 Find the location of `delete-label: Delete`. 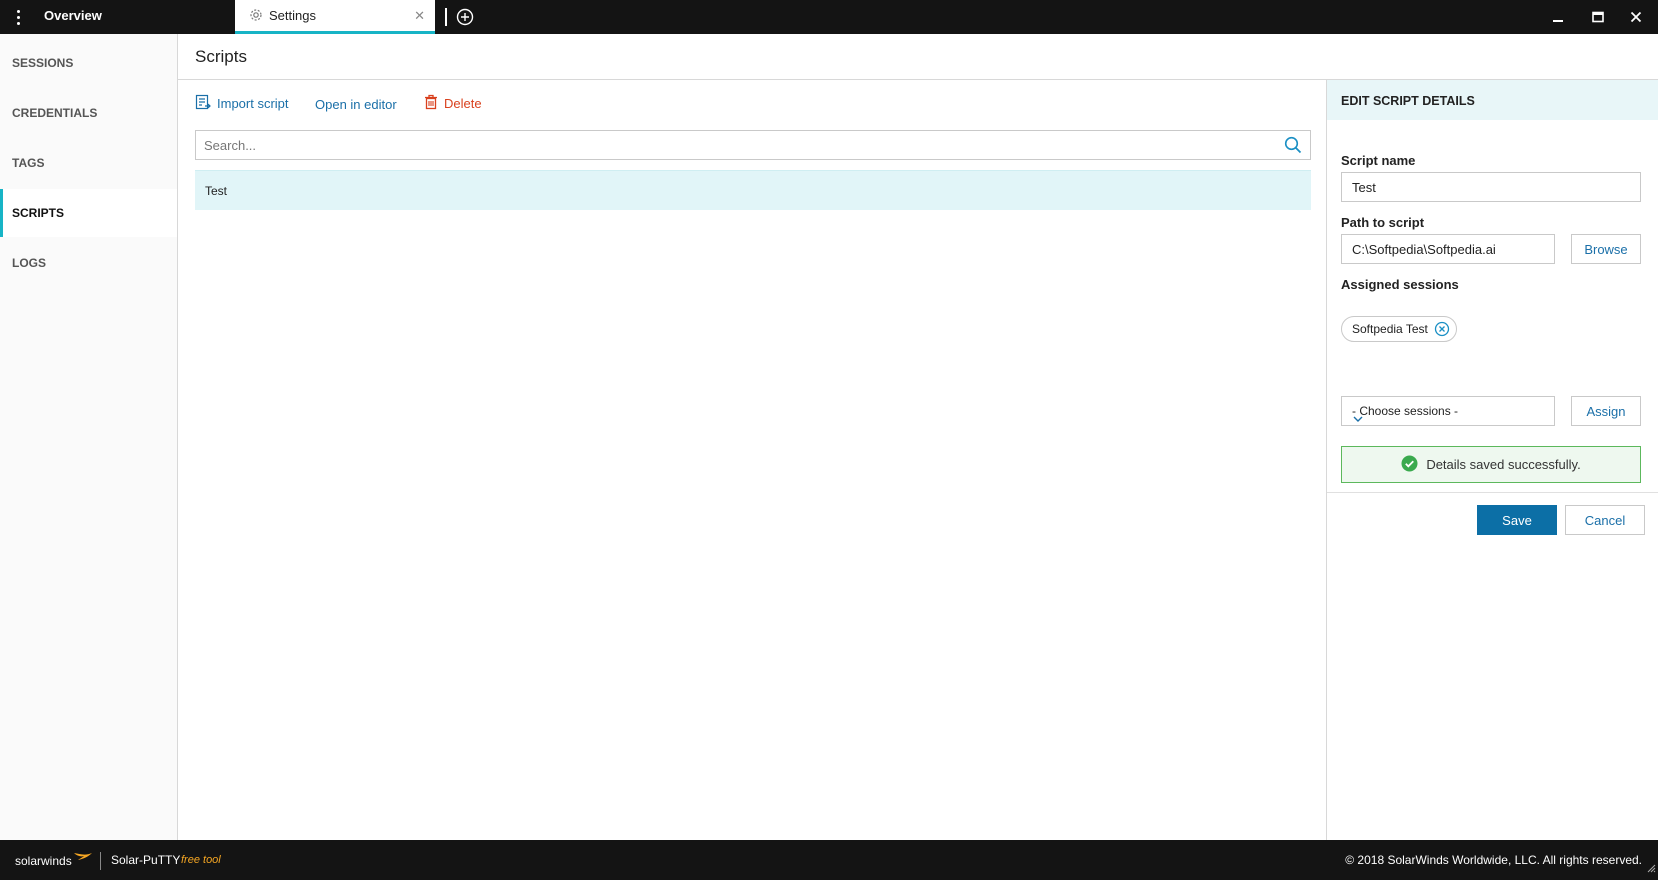

delete-label: Delete is located at coordinates (463, 103).